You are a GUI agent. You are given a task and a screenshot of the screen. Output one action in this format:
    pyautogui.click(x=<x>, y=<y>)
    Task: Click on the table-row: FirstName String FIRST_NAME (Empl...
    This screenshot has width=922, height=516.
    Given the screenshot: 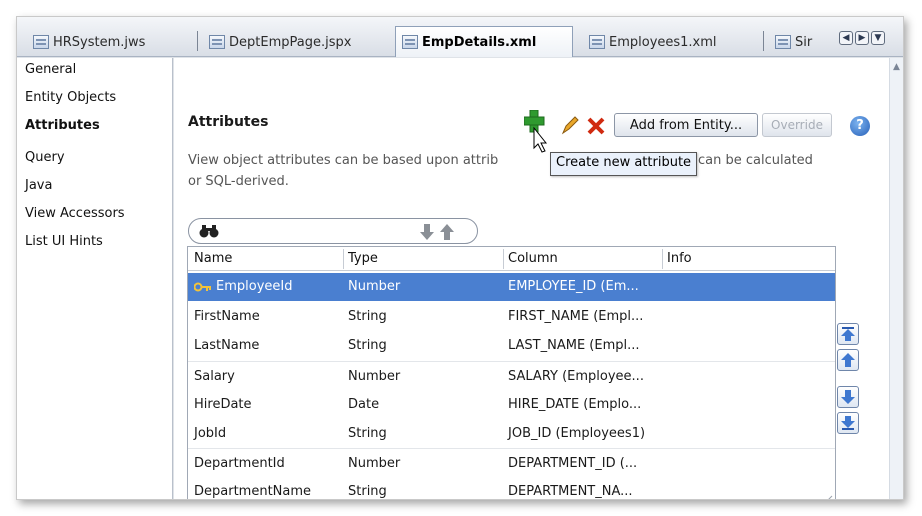 What is the action you would take?
    pyautogui.click(x=511, y=317)
    